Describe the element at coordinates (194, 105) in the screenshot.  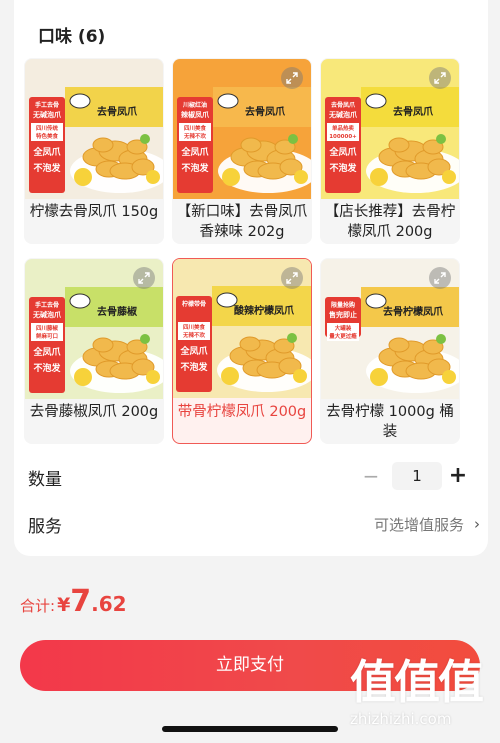
I see `svg-text: 川椒红油` at that location.